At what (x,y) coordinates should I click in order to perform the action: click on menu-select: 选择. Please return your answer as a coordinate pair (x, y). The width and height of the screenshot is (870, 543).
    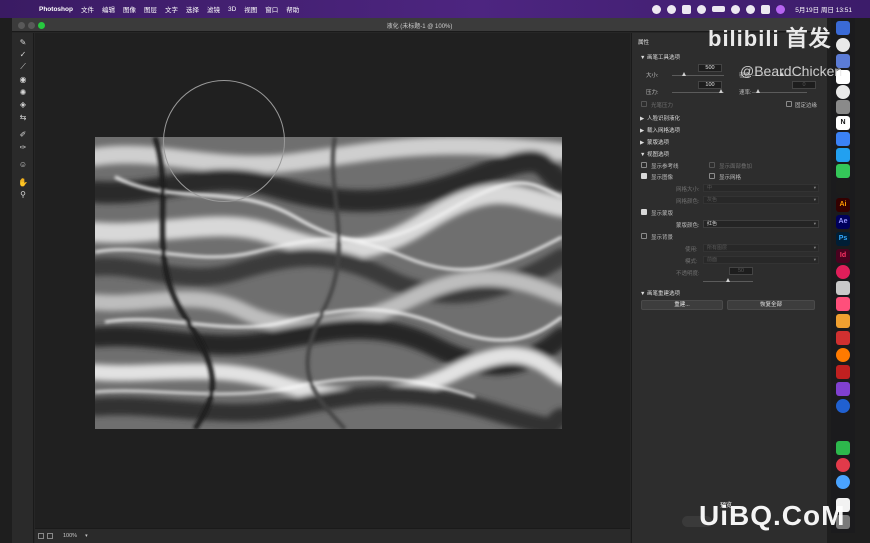
    Looking at the image, I should click on (192, 9).